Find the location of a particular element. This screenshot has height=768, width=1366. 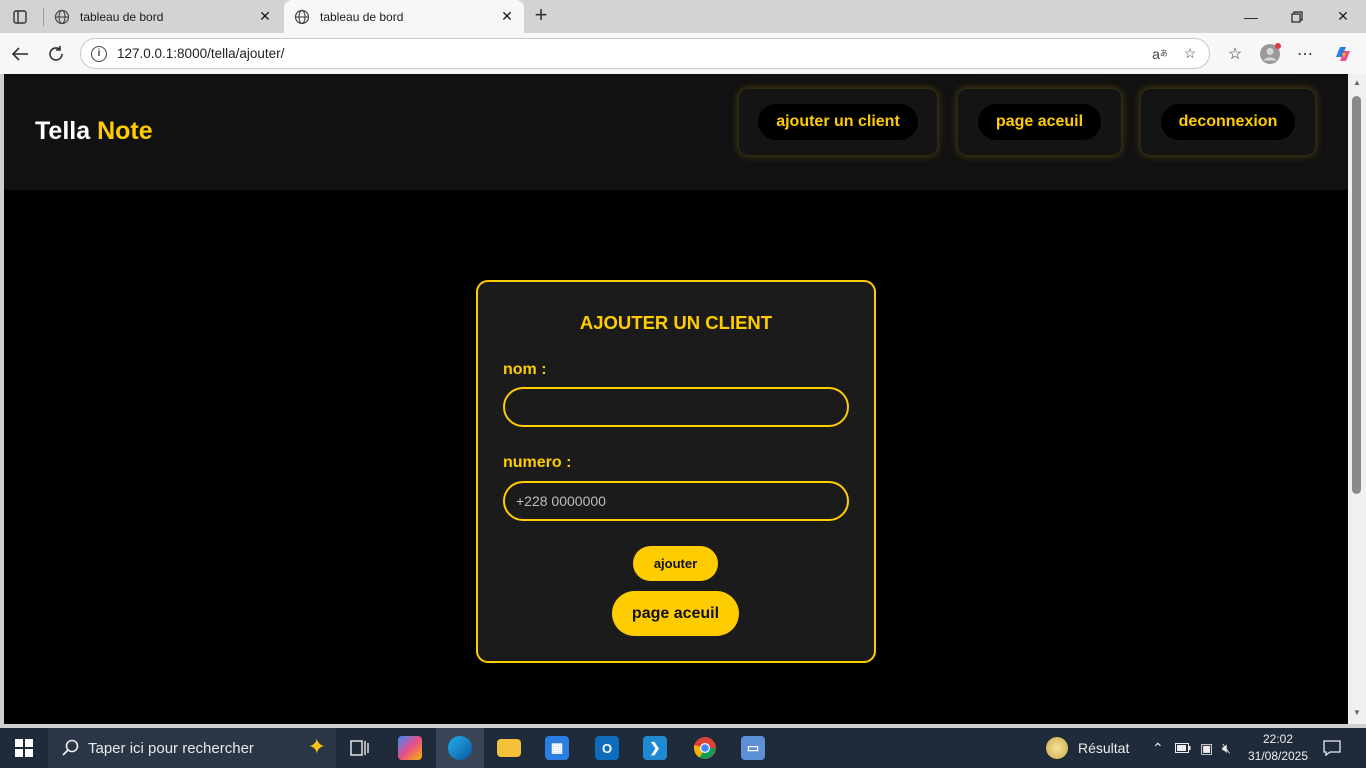

minimize-icon: — is located at coordinates (1251, 16).